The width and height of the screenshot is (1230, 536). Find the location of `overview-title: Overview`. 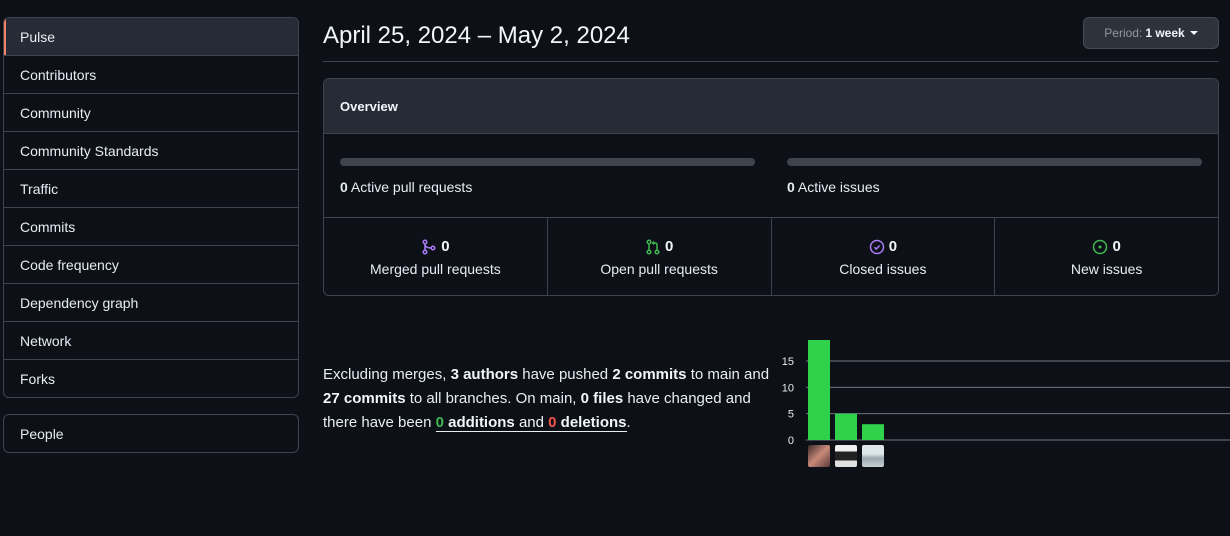

overview-title: Overview is located at coordinates (771, 106).